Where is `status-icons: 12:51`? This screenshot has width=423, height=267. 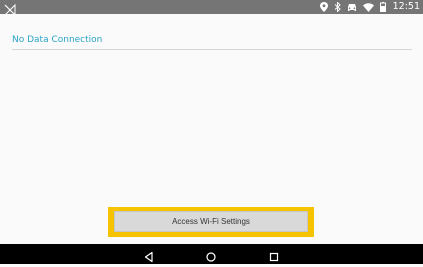 status-icons: 12:51 is located at coordinates (369, 7).